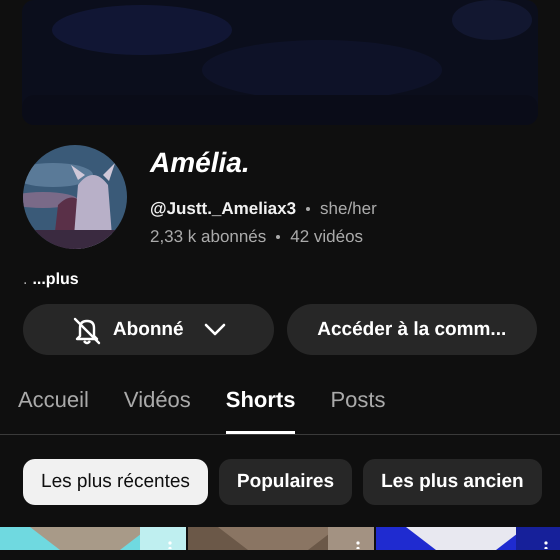 This screenshot has height=560, width=560. What do you see at coordinates (53, 402) in the screenshot?
I see `tab: Accueil` at bounding box center [53, 402].